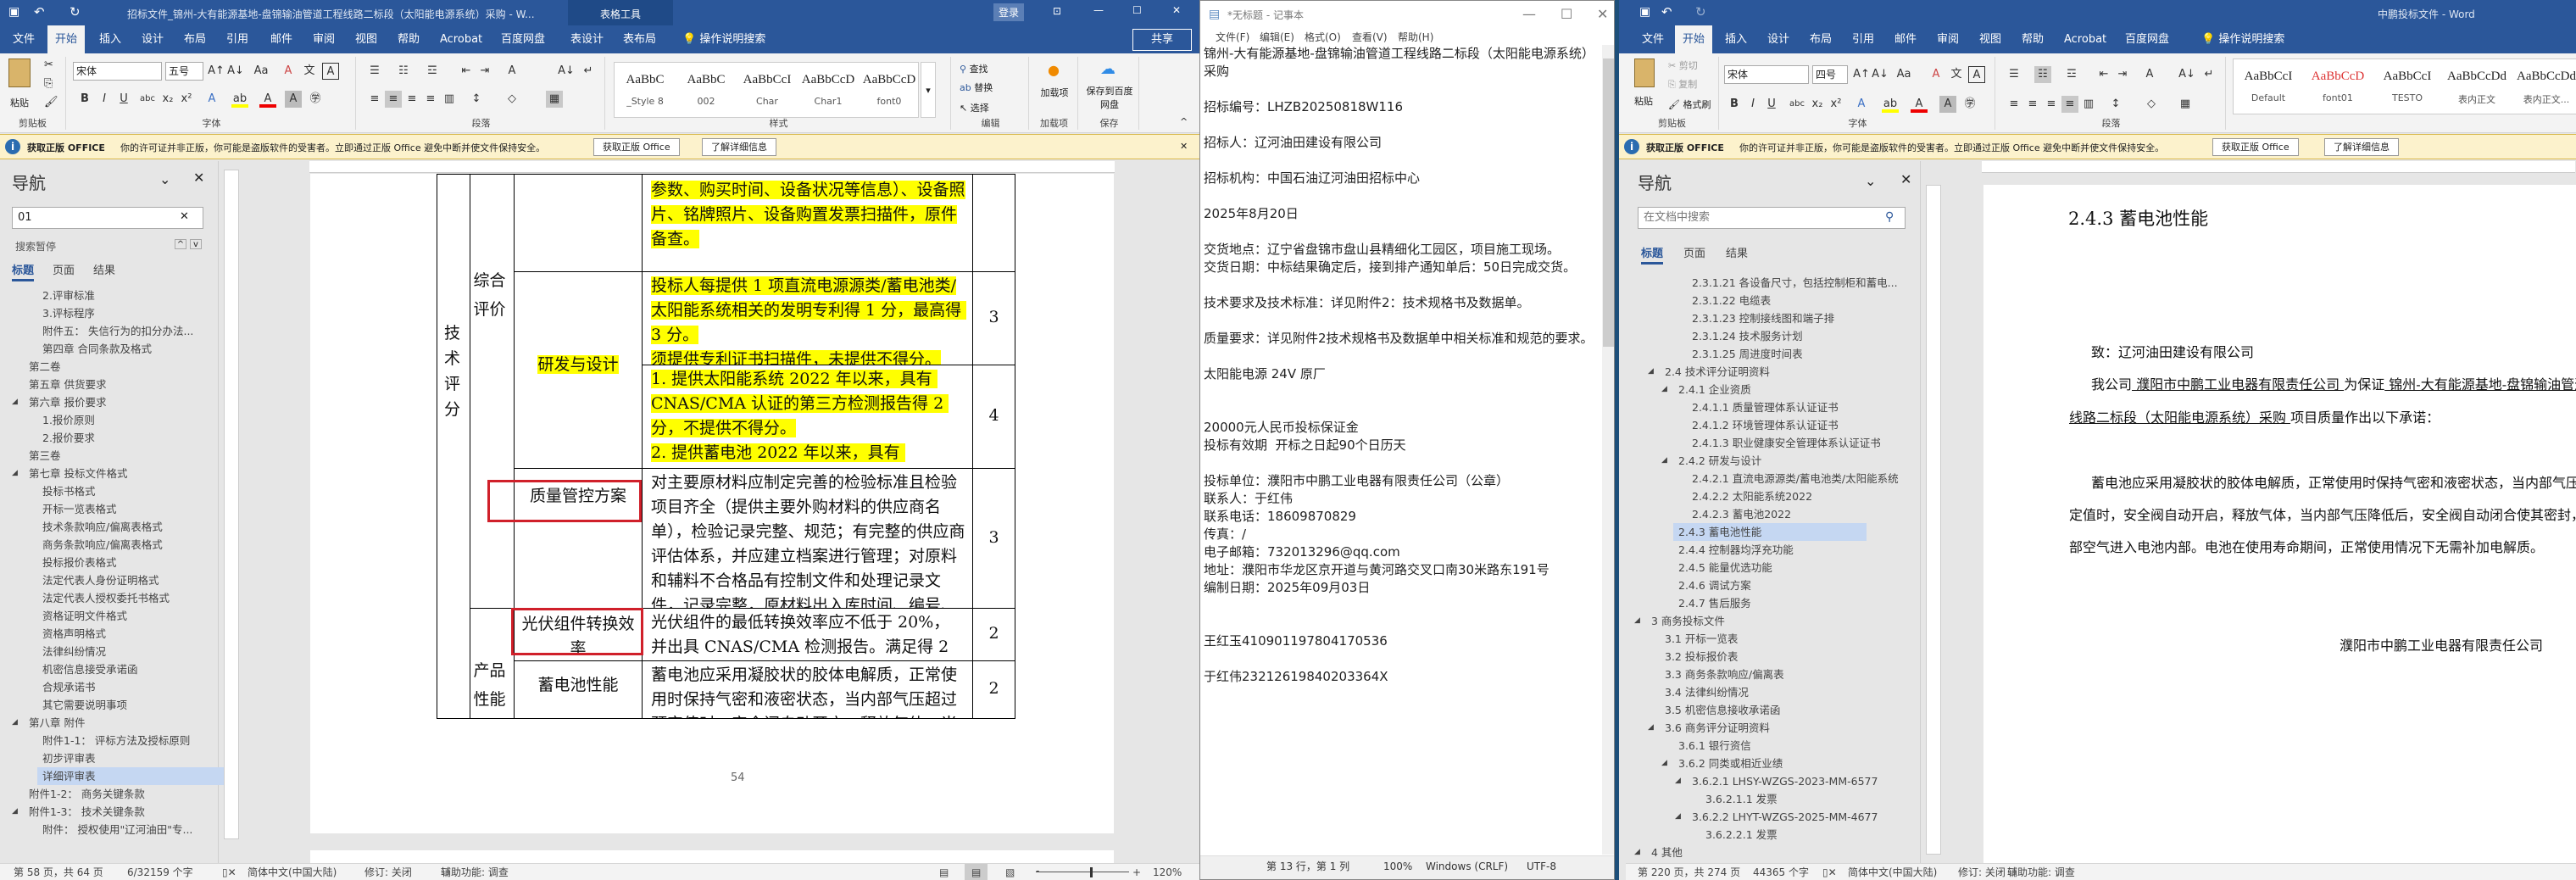 The width and height of the screenshot is (2576, 880). Describe the element at coordinates (1969, 104) in the screenshot. I see `enclose-char-icon: ㊫` at that location.